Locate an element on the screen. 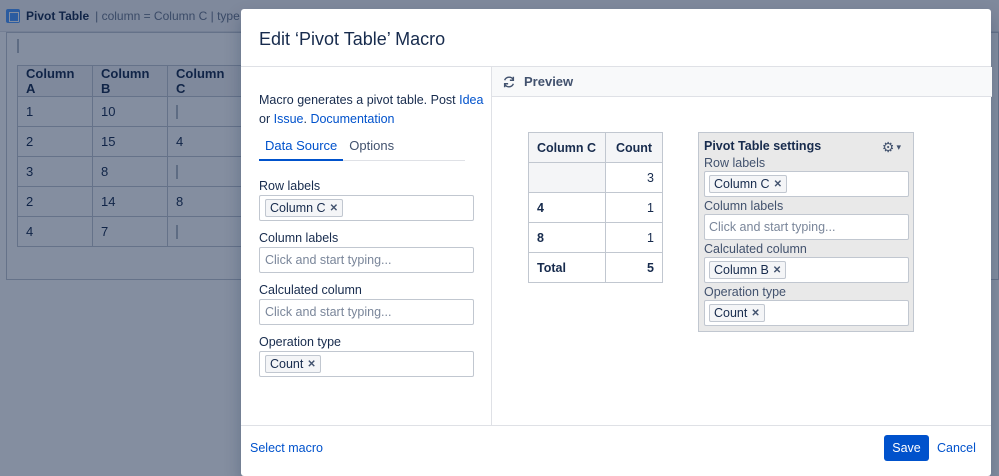  select-macro-link: Select macro is located at coordinates (286, 448).